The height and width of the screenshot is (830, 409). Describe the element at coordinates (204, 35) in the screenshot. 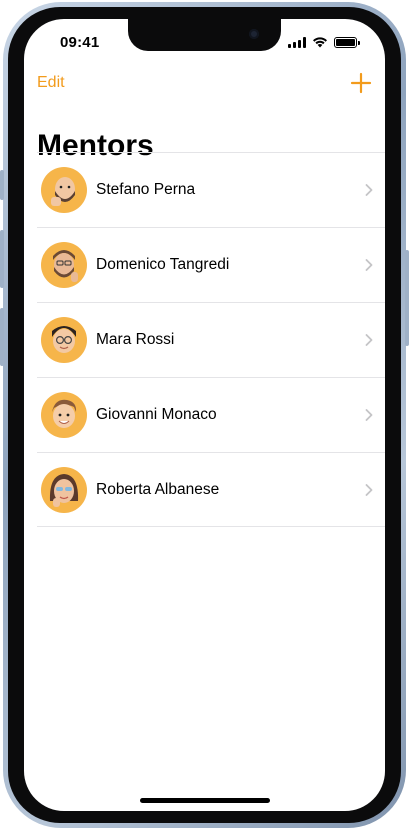

I see `notch` at that location.